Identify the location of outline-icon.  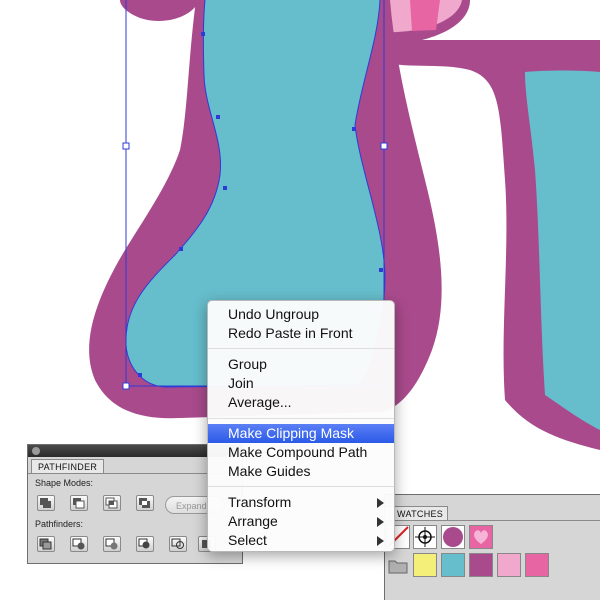
(177, 543).